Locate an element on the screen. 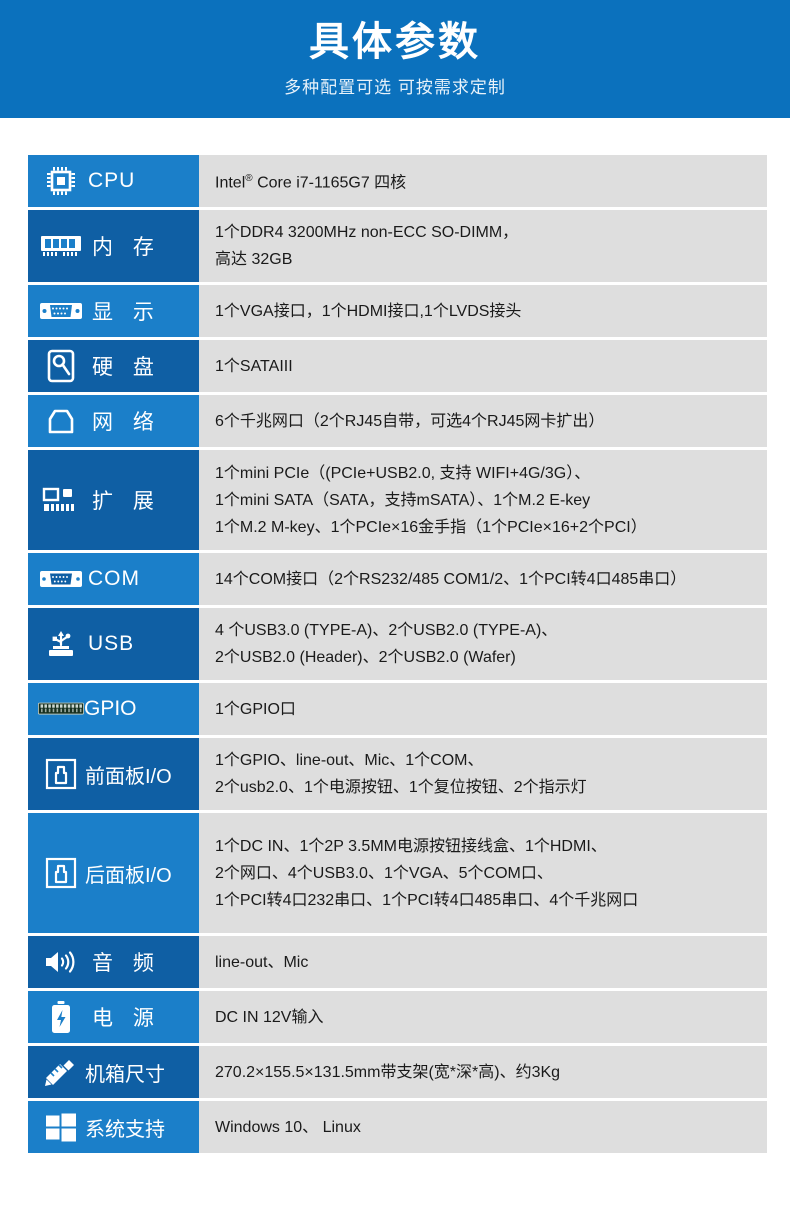  spec-row: 网 络 6个千兆网口（2个RJ45自带，可选4个RJ45网卡扩出） is located at coordinates (397, 421).